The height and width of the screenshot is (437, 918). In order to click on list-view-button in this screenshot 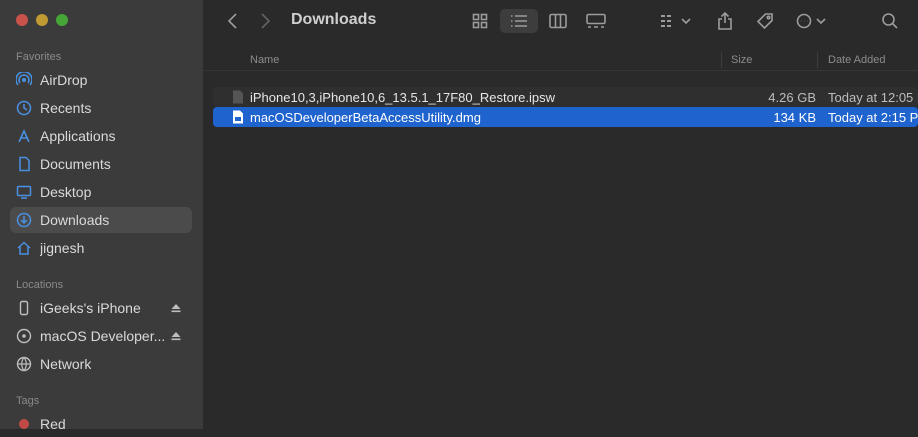, I will do `click(519, 21)`.